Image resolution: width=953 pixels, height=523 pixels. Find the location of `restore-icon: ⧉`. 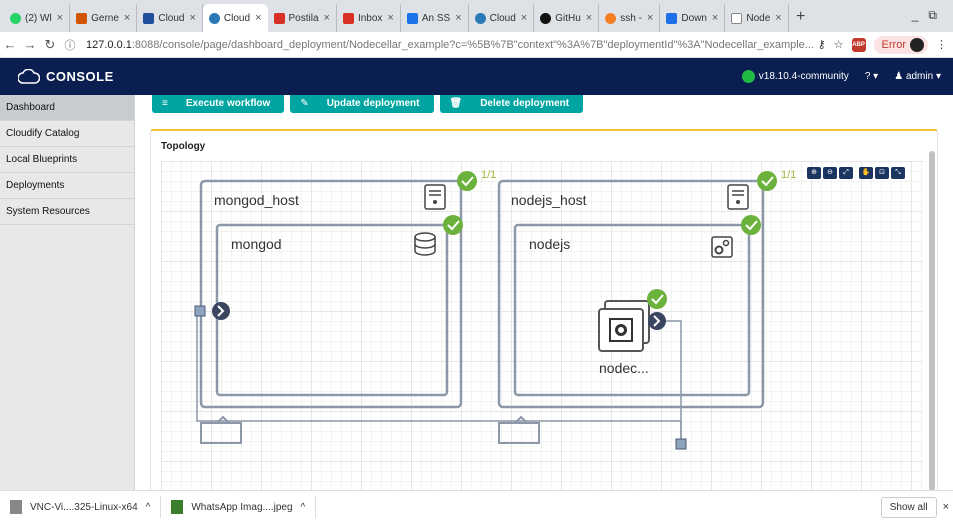

restore-icon: ⧉ is located at coordinates (937, 15).